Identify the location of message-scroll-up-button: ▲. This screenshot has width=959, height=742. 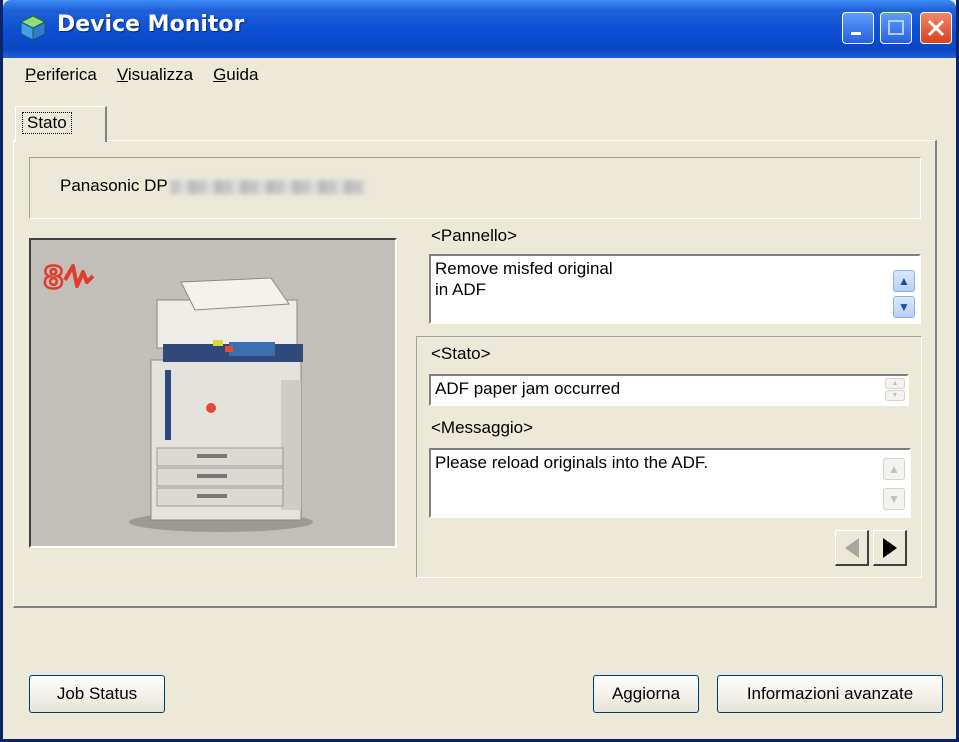
(894, 469).